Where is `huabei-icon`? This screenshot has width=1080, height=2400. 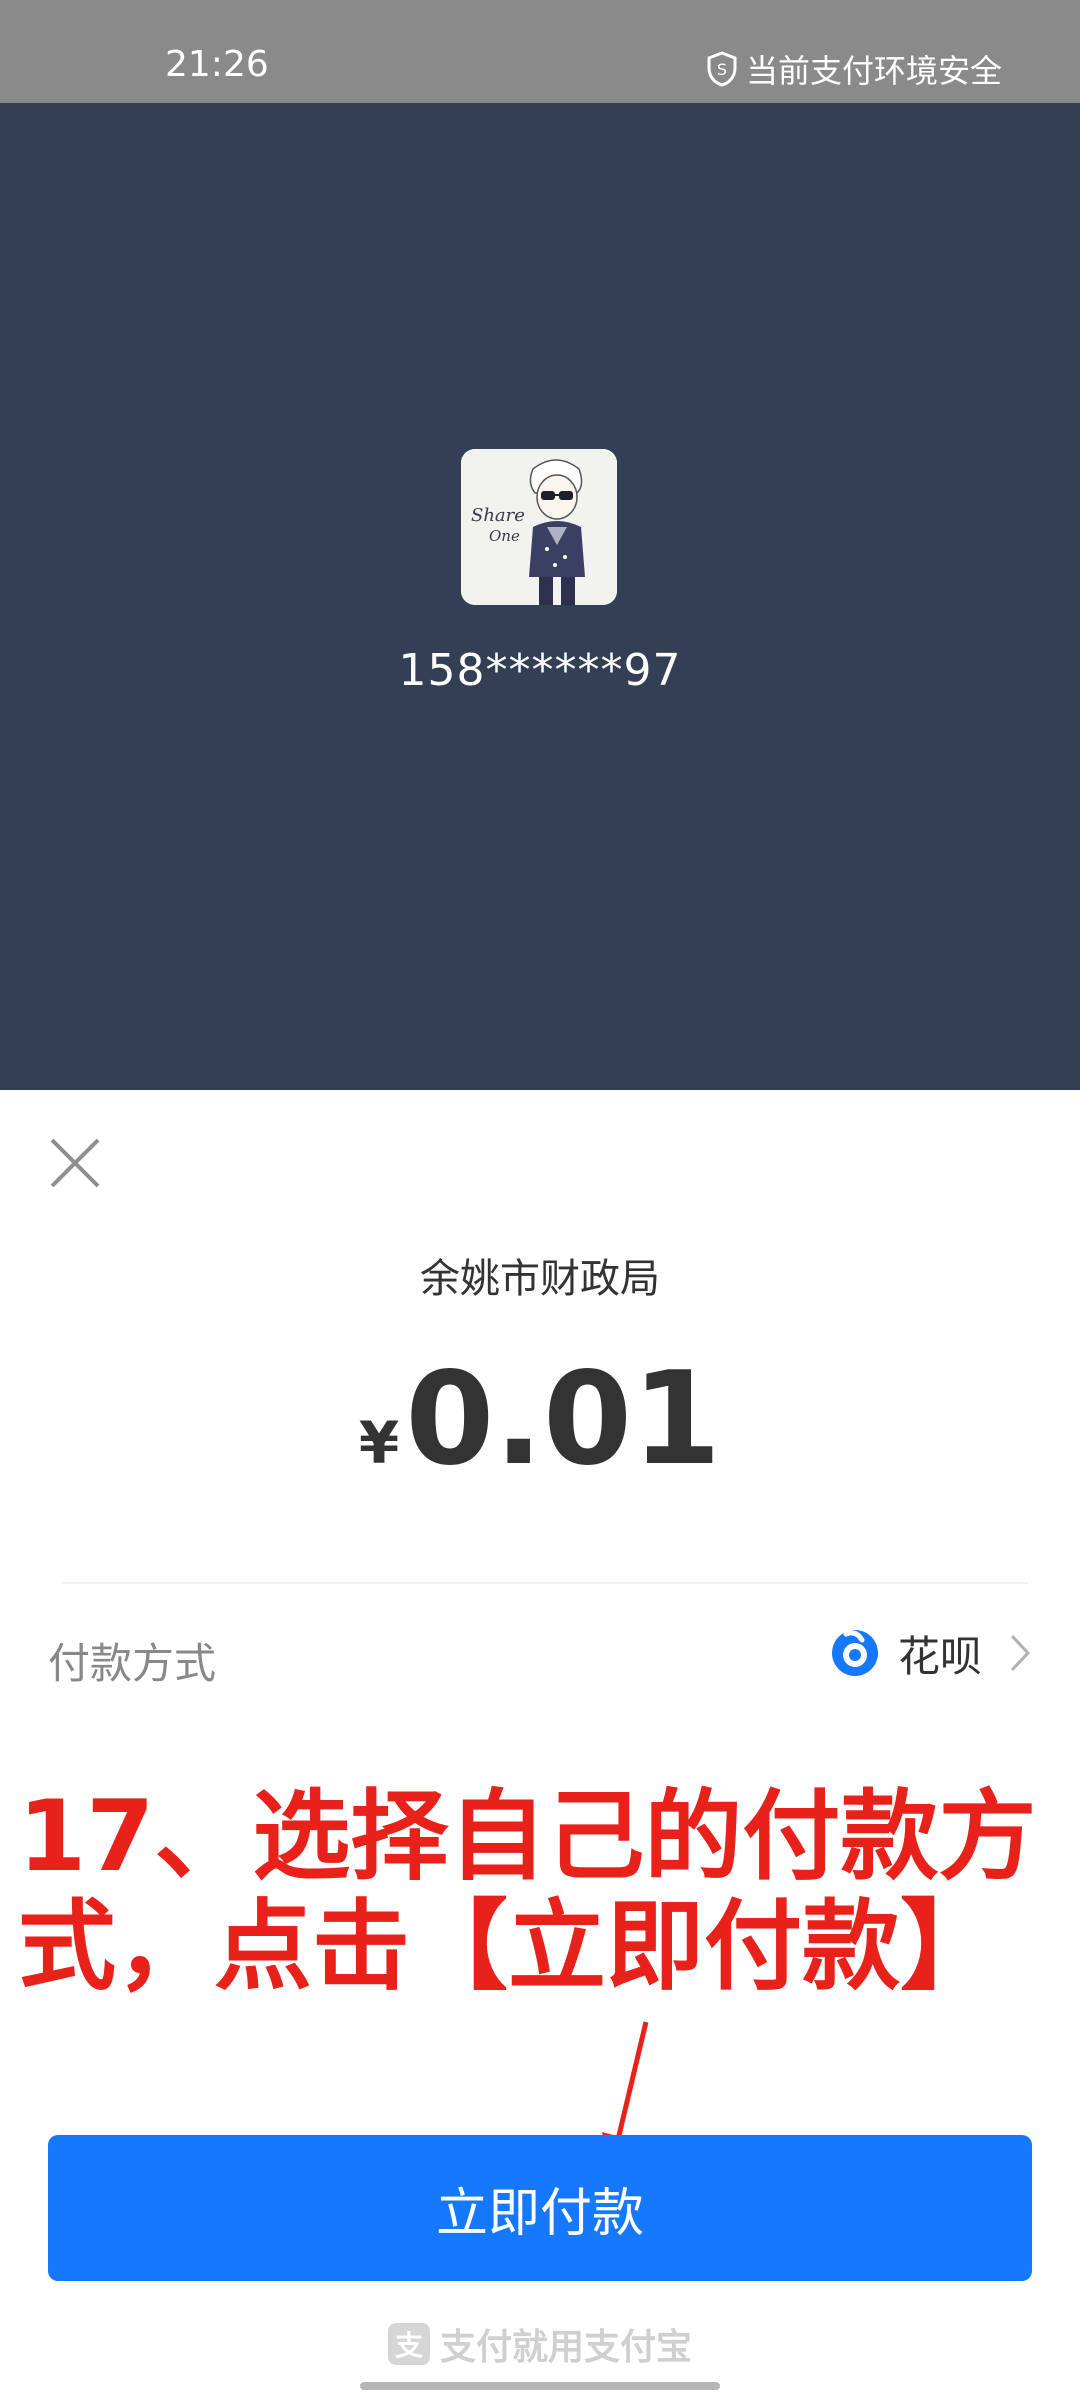 huabei-icon is located at coordinates (854, 1653).